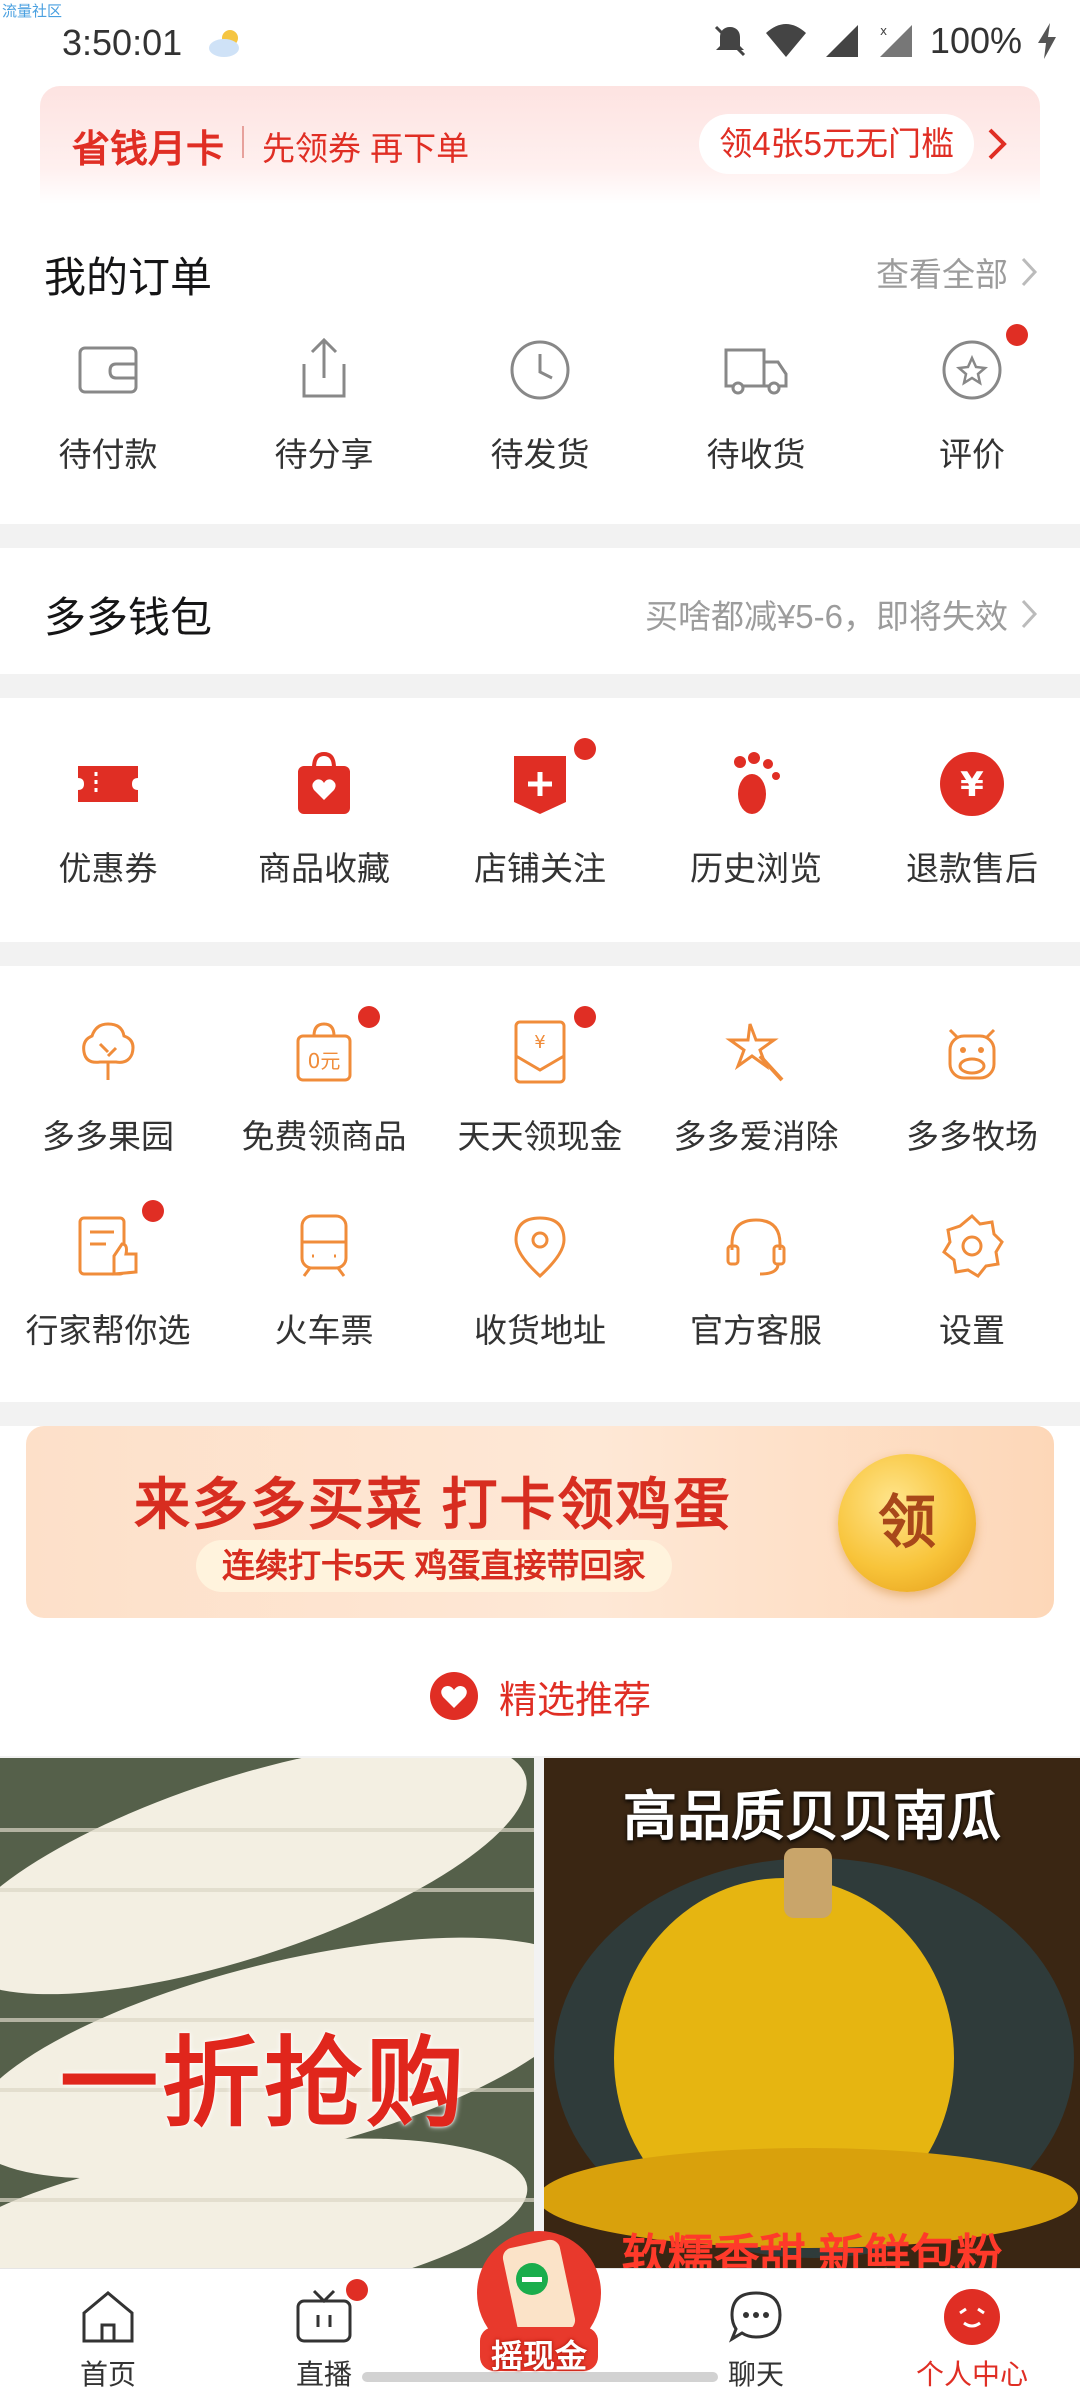 Image resolution: width=1080 pixels, height=2400 pixels. I want to click on tree-icon, so click(108, 1051).